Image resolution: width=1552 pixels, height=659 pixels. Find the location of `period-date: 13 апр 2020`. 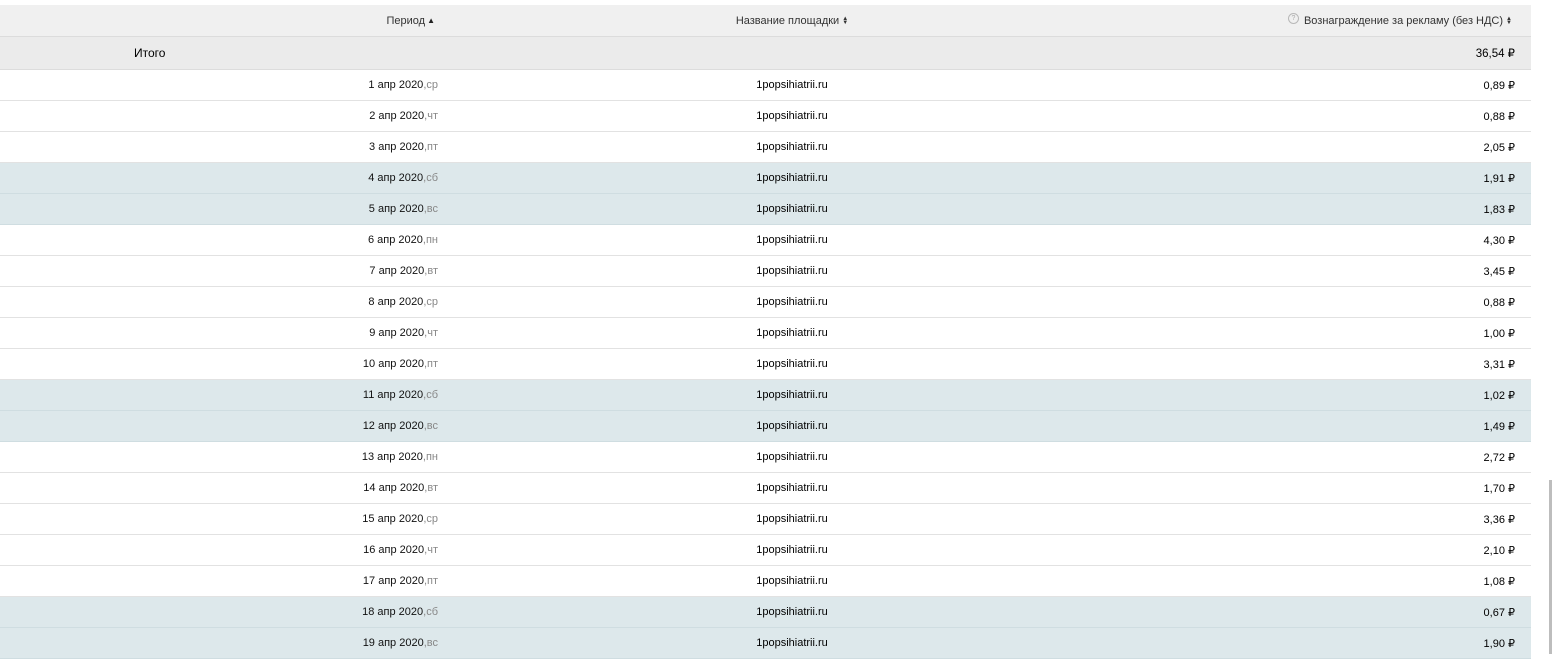

period-date: 13 апр 2020 is located at coordinates (392, 457).